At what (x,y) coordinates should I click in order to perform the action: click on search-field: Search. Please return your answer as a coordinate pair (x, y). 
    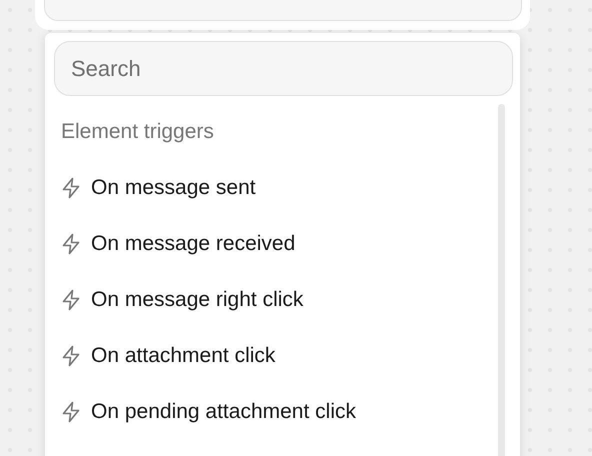
    Looking at the image, I should click on (283, 68).